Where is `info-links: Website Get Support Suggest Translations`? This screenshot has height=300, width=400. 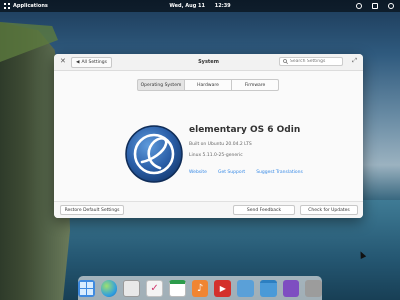 info-links: Website Get Support Suggest Translations is located at coordinates (246, 172).